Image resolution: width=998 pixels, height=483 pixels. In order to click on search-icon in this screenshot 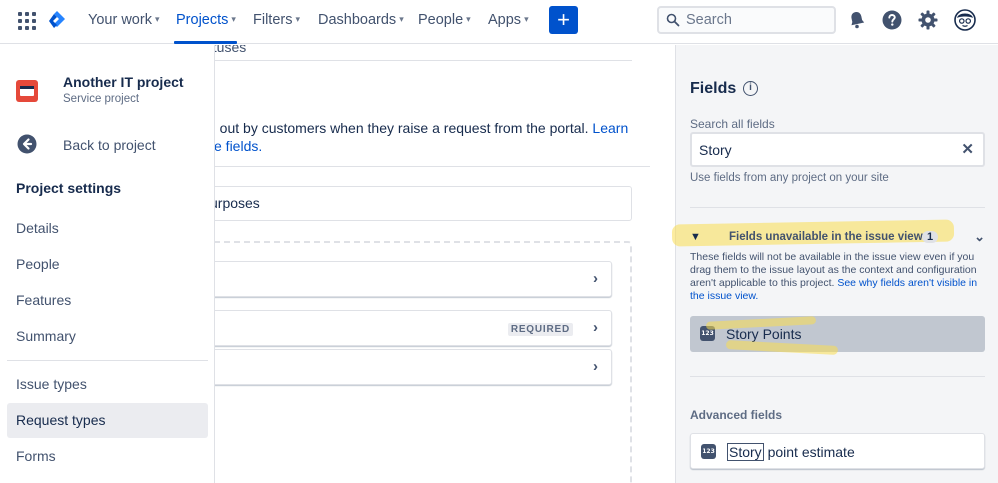, I will do `click(673, 20)`.